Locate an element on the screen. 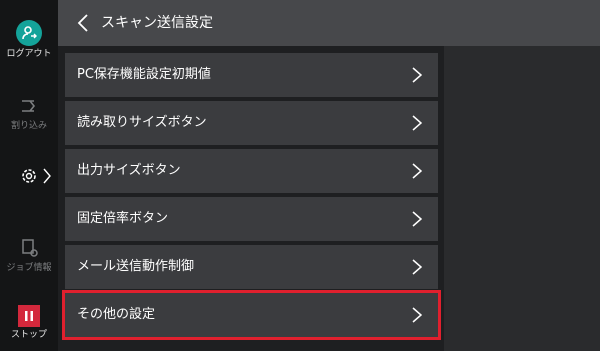 This screenshot has height=351, width=600. list-item-label: その他の設定 is located at coordinates (116, 314).